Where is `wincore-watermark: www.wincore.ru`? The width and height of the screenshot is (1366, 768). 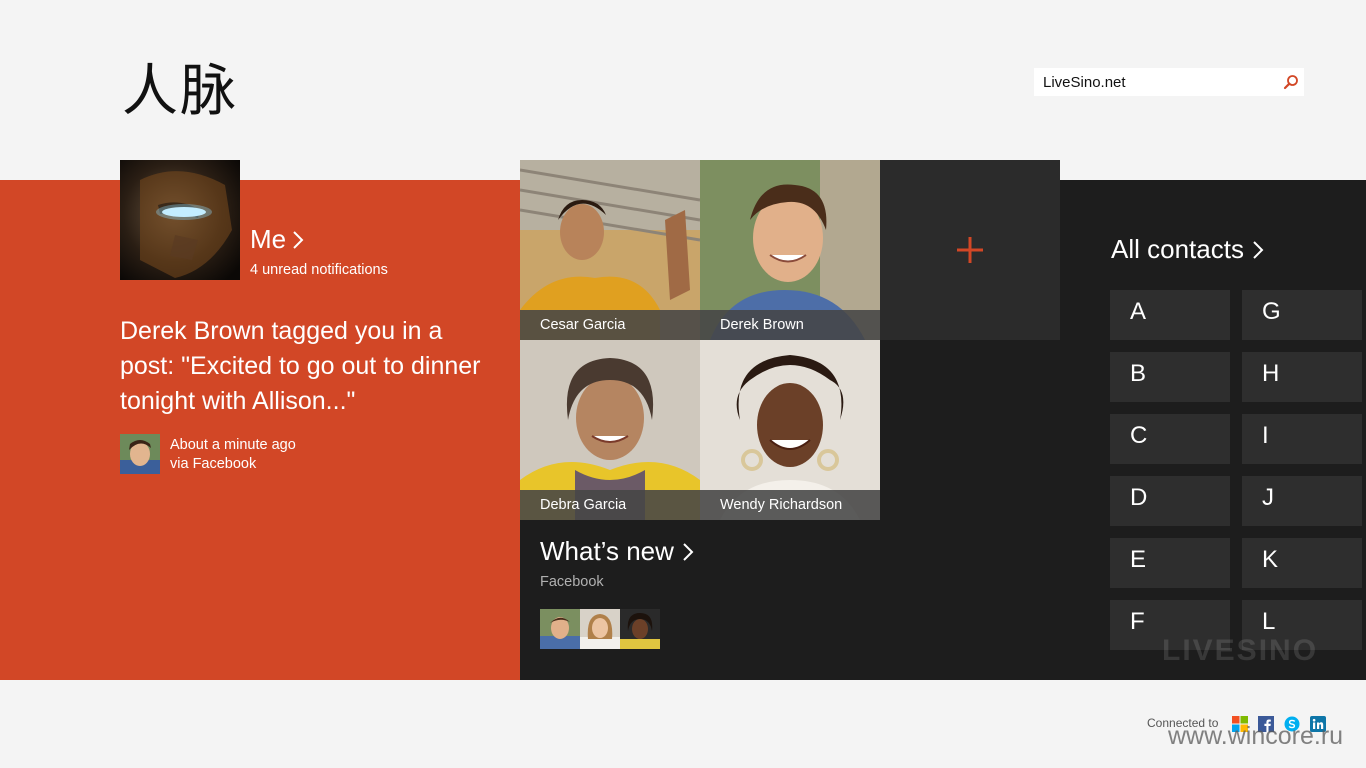 wincore-watermark: www.wincore.ru is located at coordinates (1256, 736).